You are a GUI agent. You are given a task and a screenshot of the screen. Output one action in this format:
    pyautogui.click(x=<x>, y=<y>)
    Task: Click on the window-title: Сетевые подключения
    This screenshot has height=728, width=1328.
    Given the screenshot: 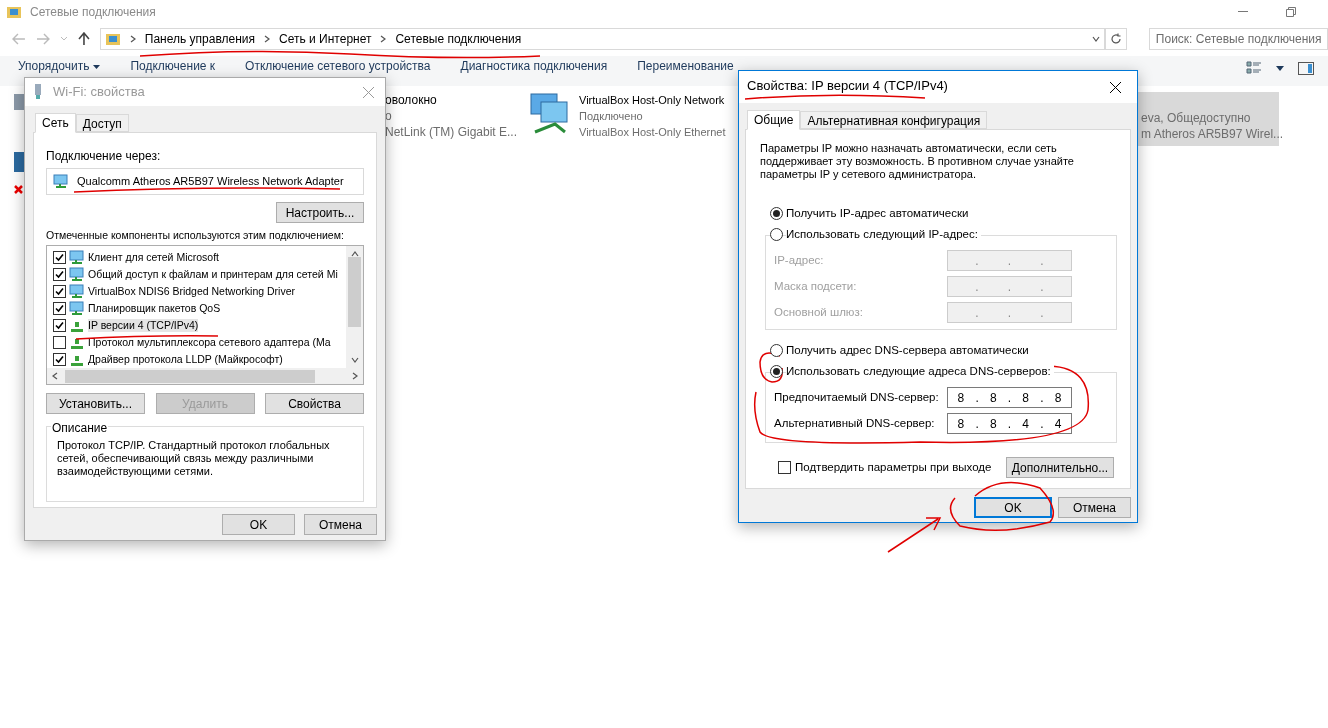 What is the action you would take?
    pyautogui.click(x=93, y=12)
    